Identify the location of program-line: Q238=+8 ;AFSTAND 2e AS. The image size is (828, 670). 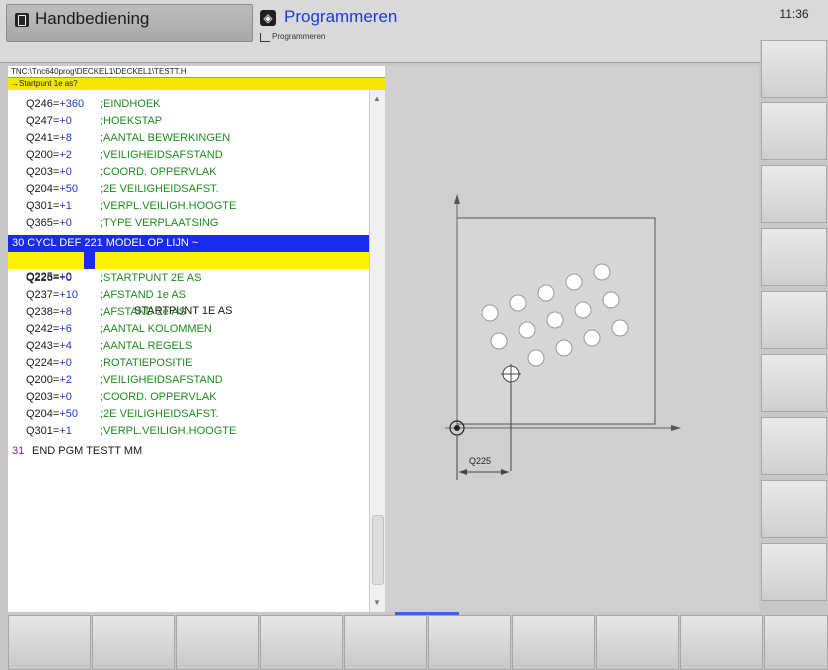
(188, 312).